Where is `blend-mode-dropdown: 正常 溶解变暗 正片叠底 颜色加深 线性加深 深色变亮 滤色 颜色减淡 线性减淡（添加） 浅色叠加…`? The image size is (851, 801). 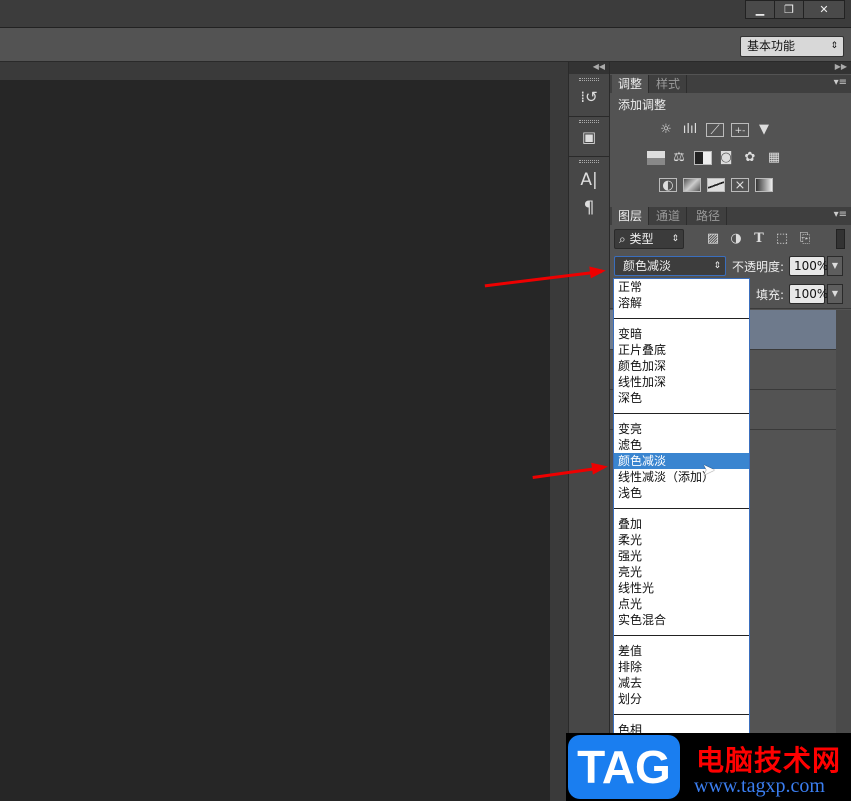 blend-mode-dropdown: 正常 溶解变暗 正片叠底 颜色加深 线性加深 深色变亮 滤色 颜色减淡 线性减淡（添加） 浅色叠加… is located at coordinates (681, 539).